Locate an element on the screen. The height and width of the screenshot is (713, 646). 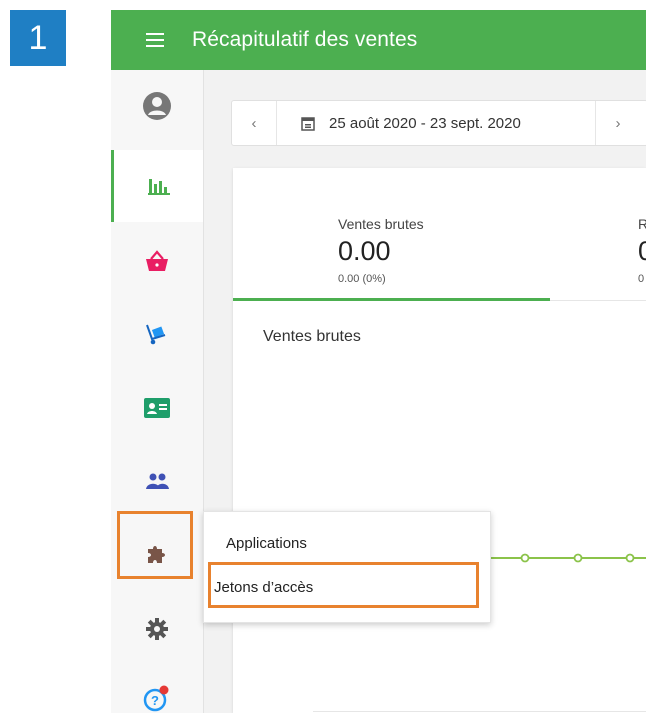
kpi2-value: 0 is located at coordinates (642, 251).